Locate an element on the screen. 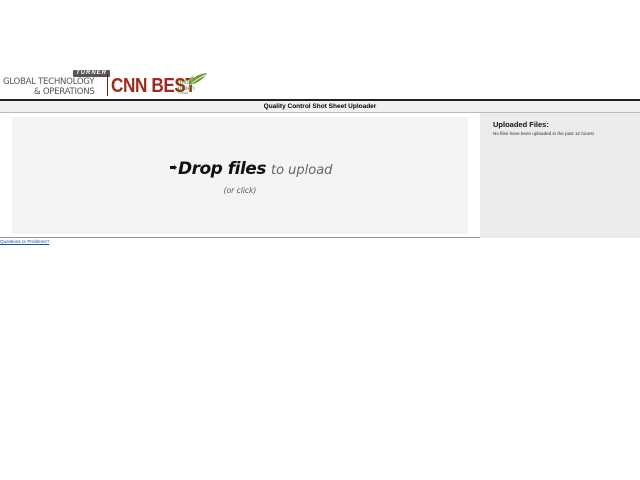 This screenshot has height=480, width=640. drop-zone-subtext: (or click) is located at coordinates (240, 190).